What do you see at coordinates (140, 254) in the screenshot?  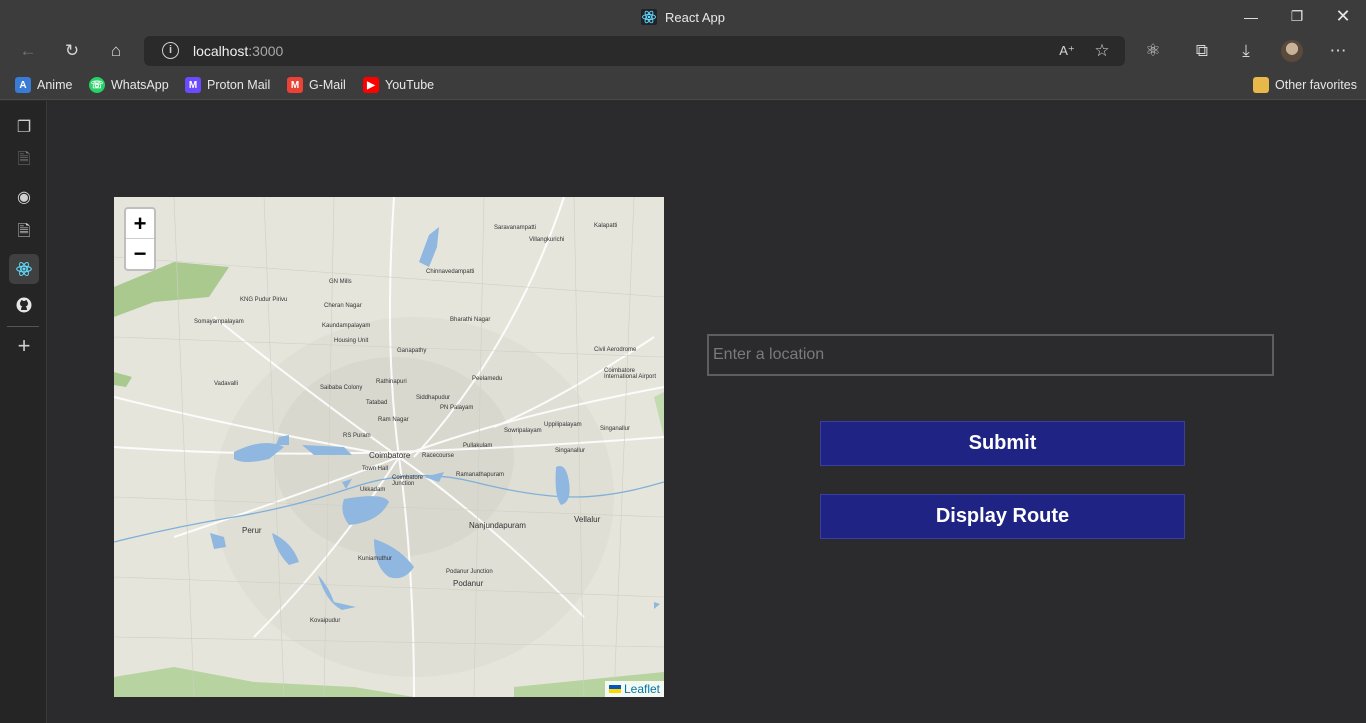 I see `zoom-out-button: −` at bounding box center [140, 254].